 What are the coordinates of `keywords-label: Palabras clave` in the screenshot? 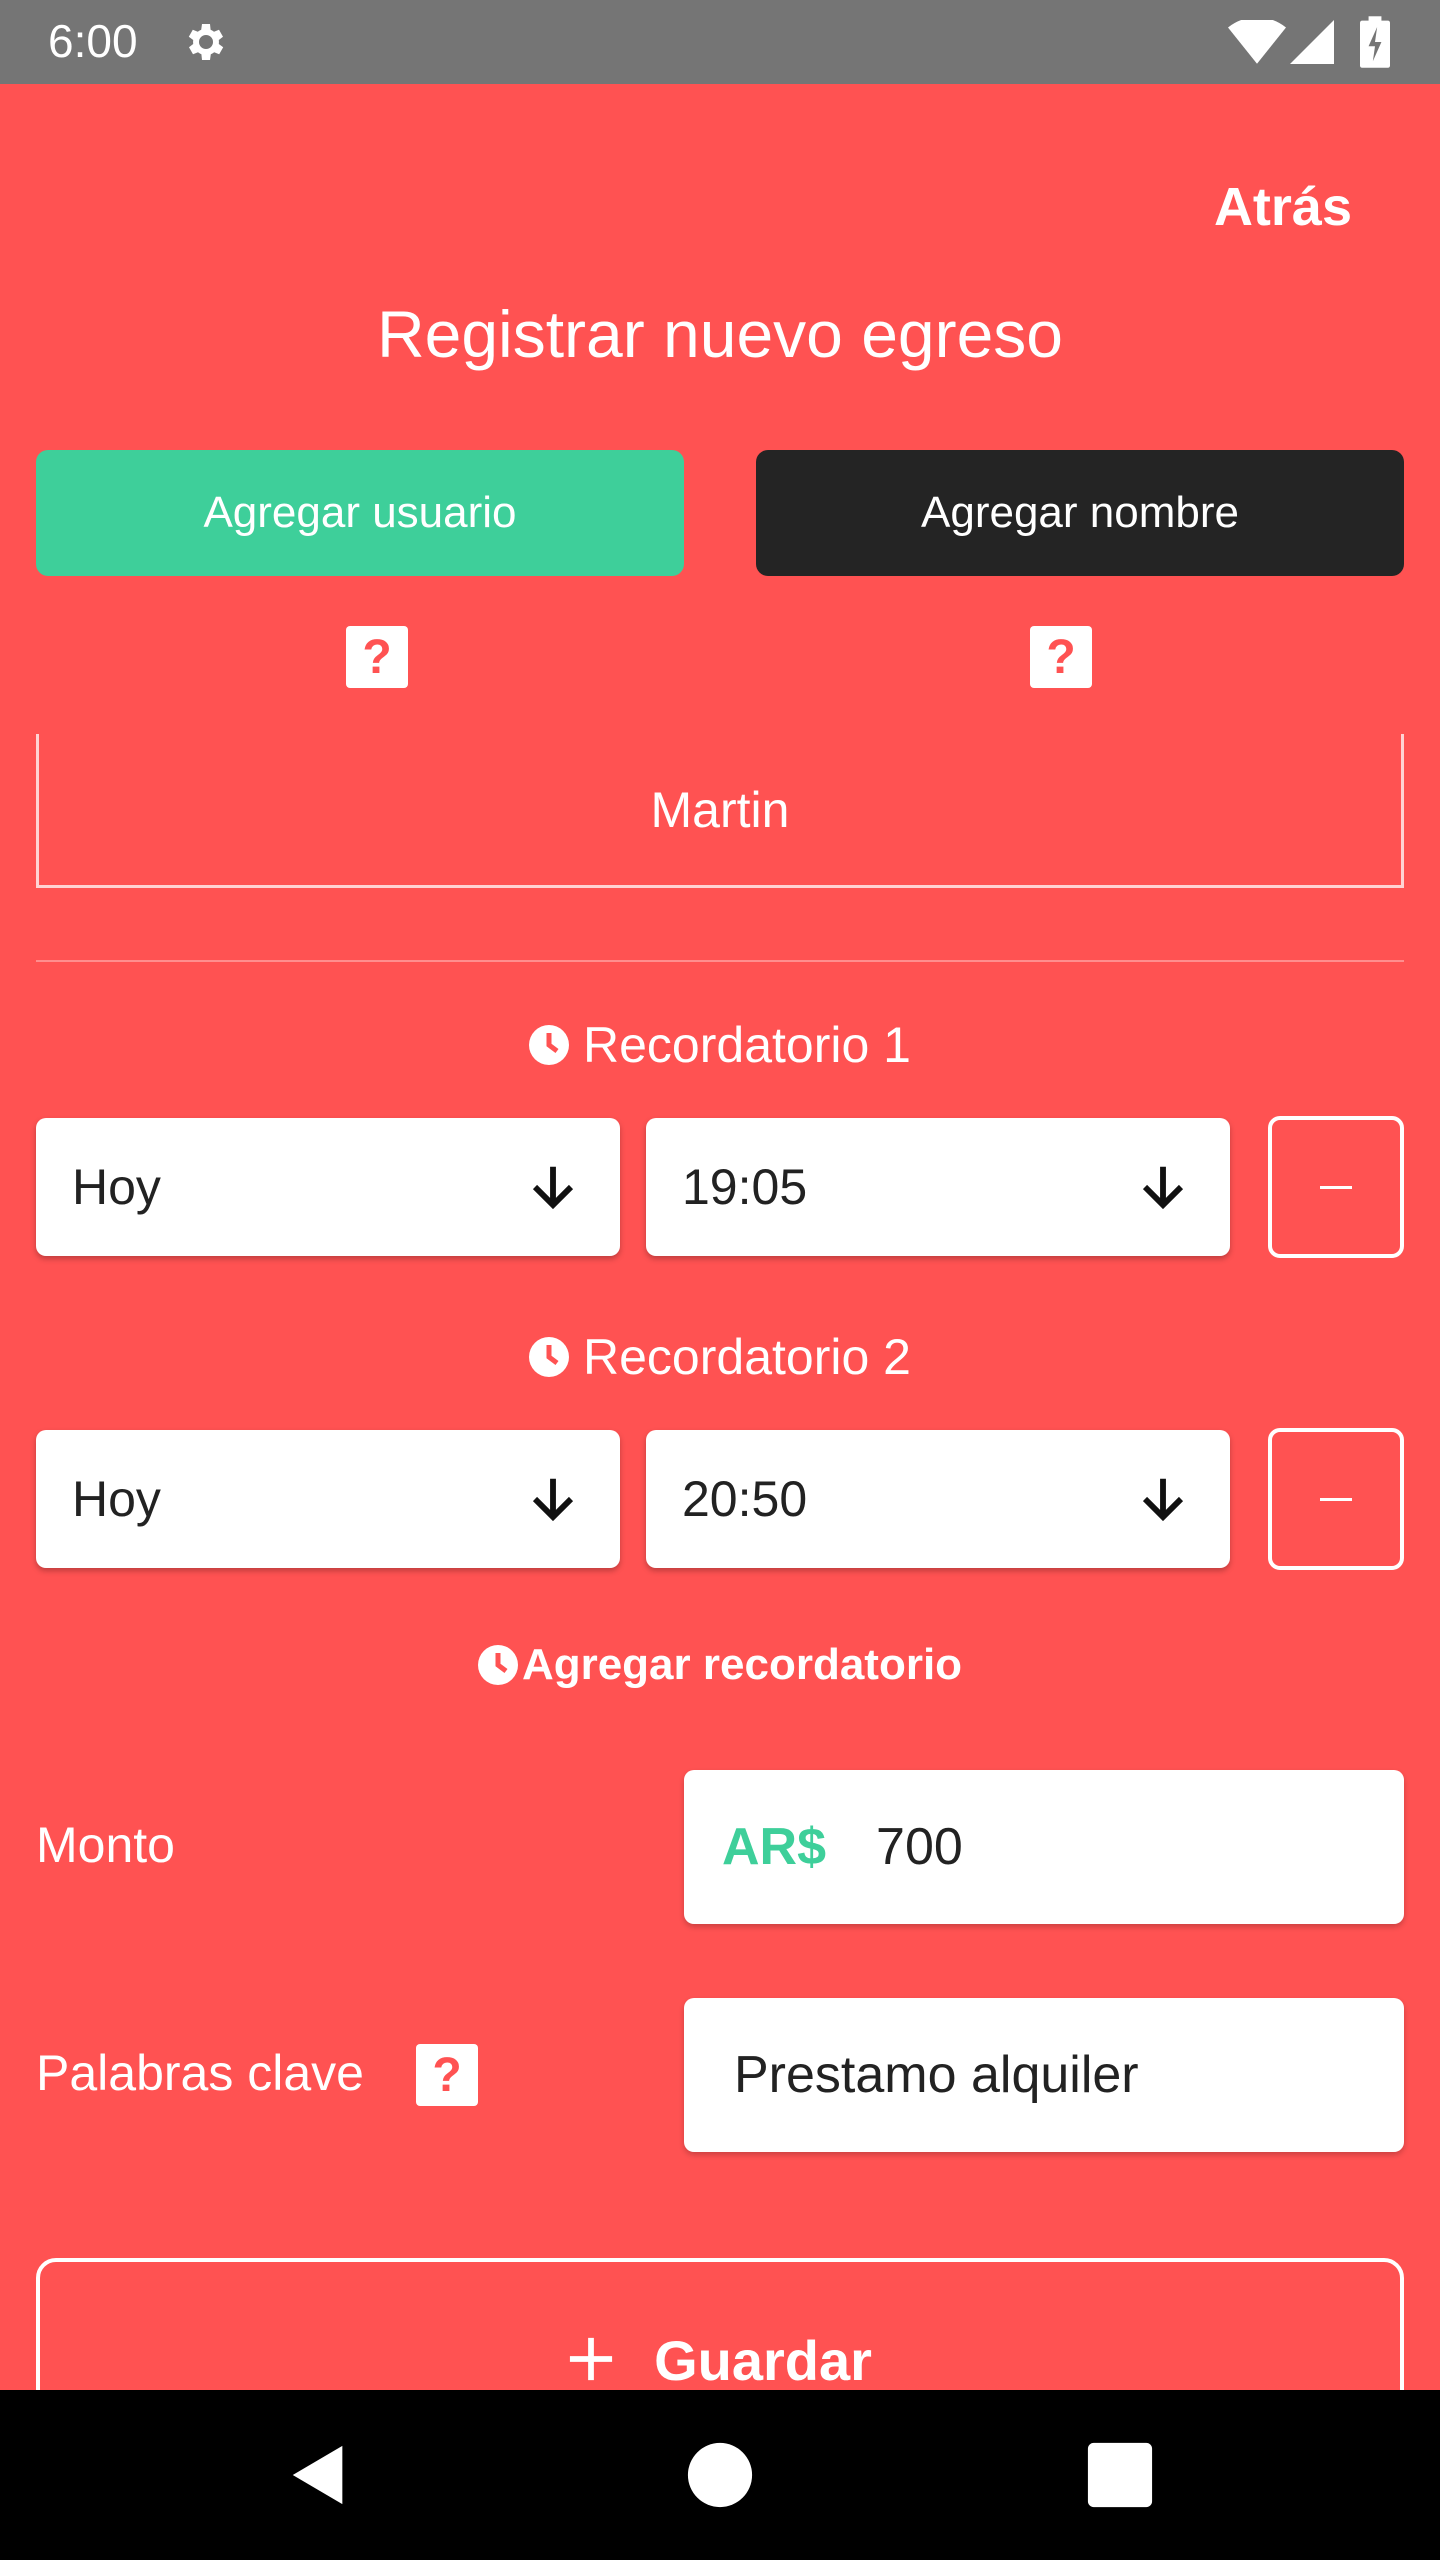 It's located at (200, 2073).